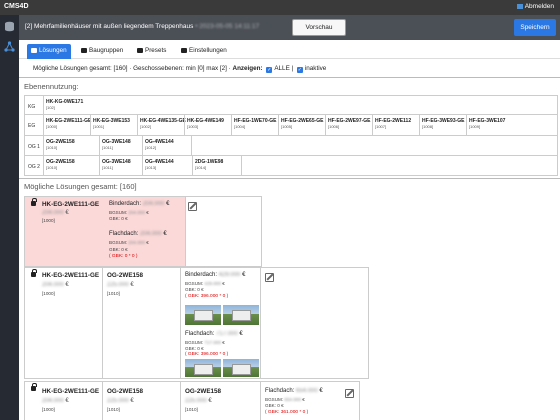  What do you see at coordinates (287, 412) in the screenshot?
I see `text-label: ( GBK: 361.000 * 0 )` at bounding box center [287, 412].